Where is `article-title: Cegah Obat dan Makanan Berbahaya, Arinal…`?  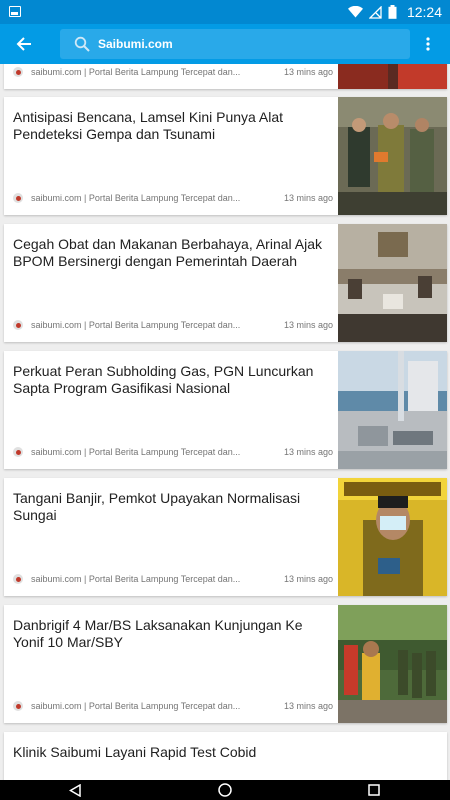
article-title: Cegah Obat dan Makanan Berbahaya, Arinal… is located at coordinates (167, 252).